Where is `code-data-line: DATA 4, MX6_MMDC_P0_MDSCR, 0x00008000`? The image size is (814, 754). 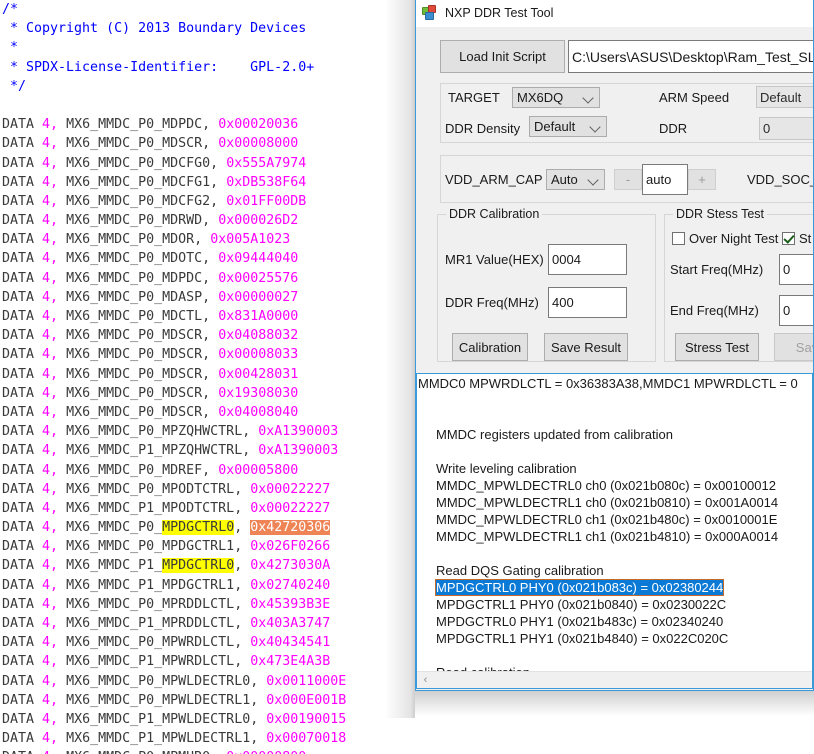
code-data-line: DATA 4, MX6_MMDC_P0_MDSCR, 0x00008000 is located at coordinates (150, 144).